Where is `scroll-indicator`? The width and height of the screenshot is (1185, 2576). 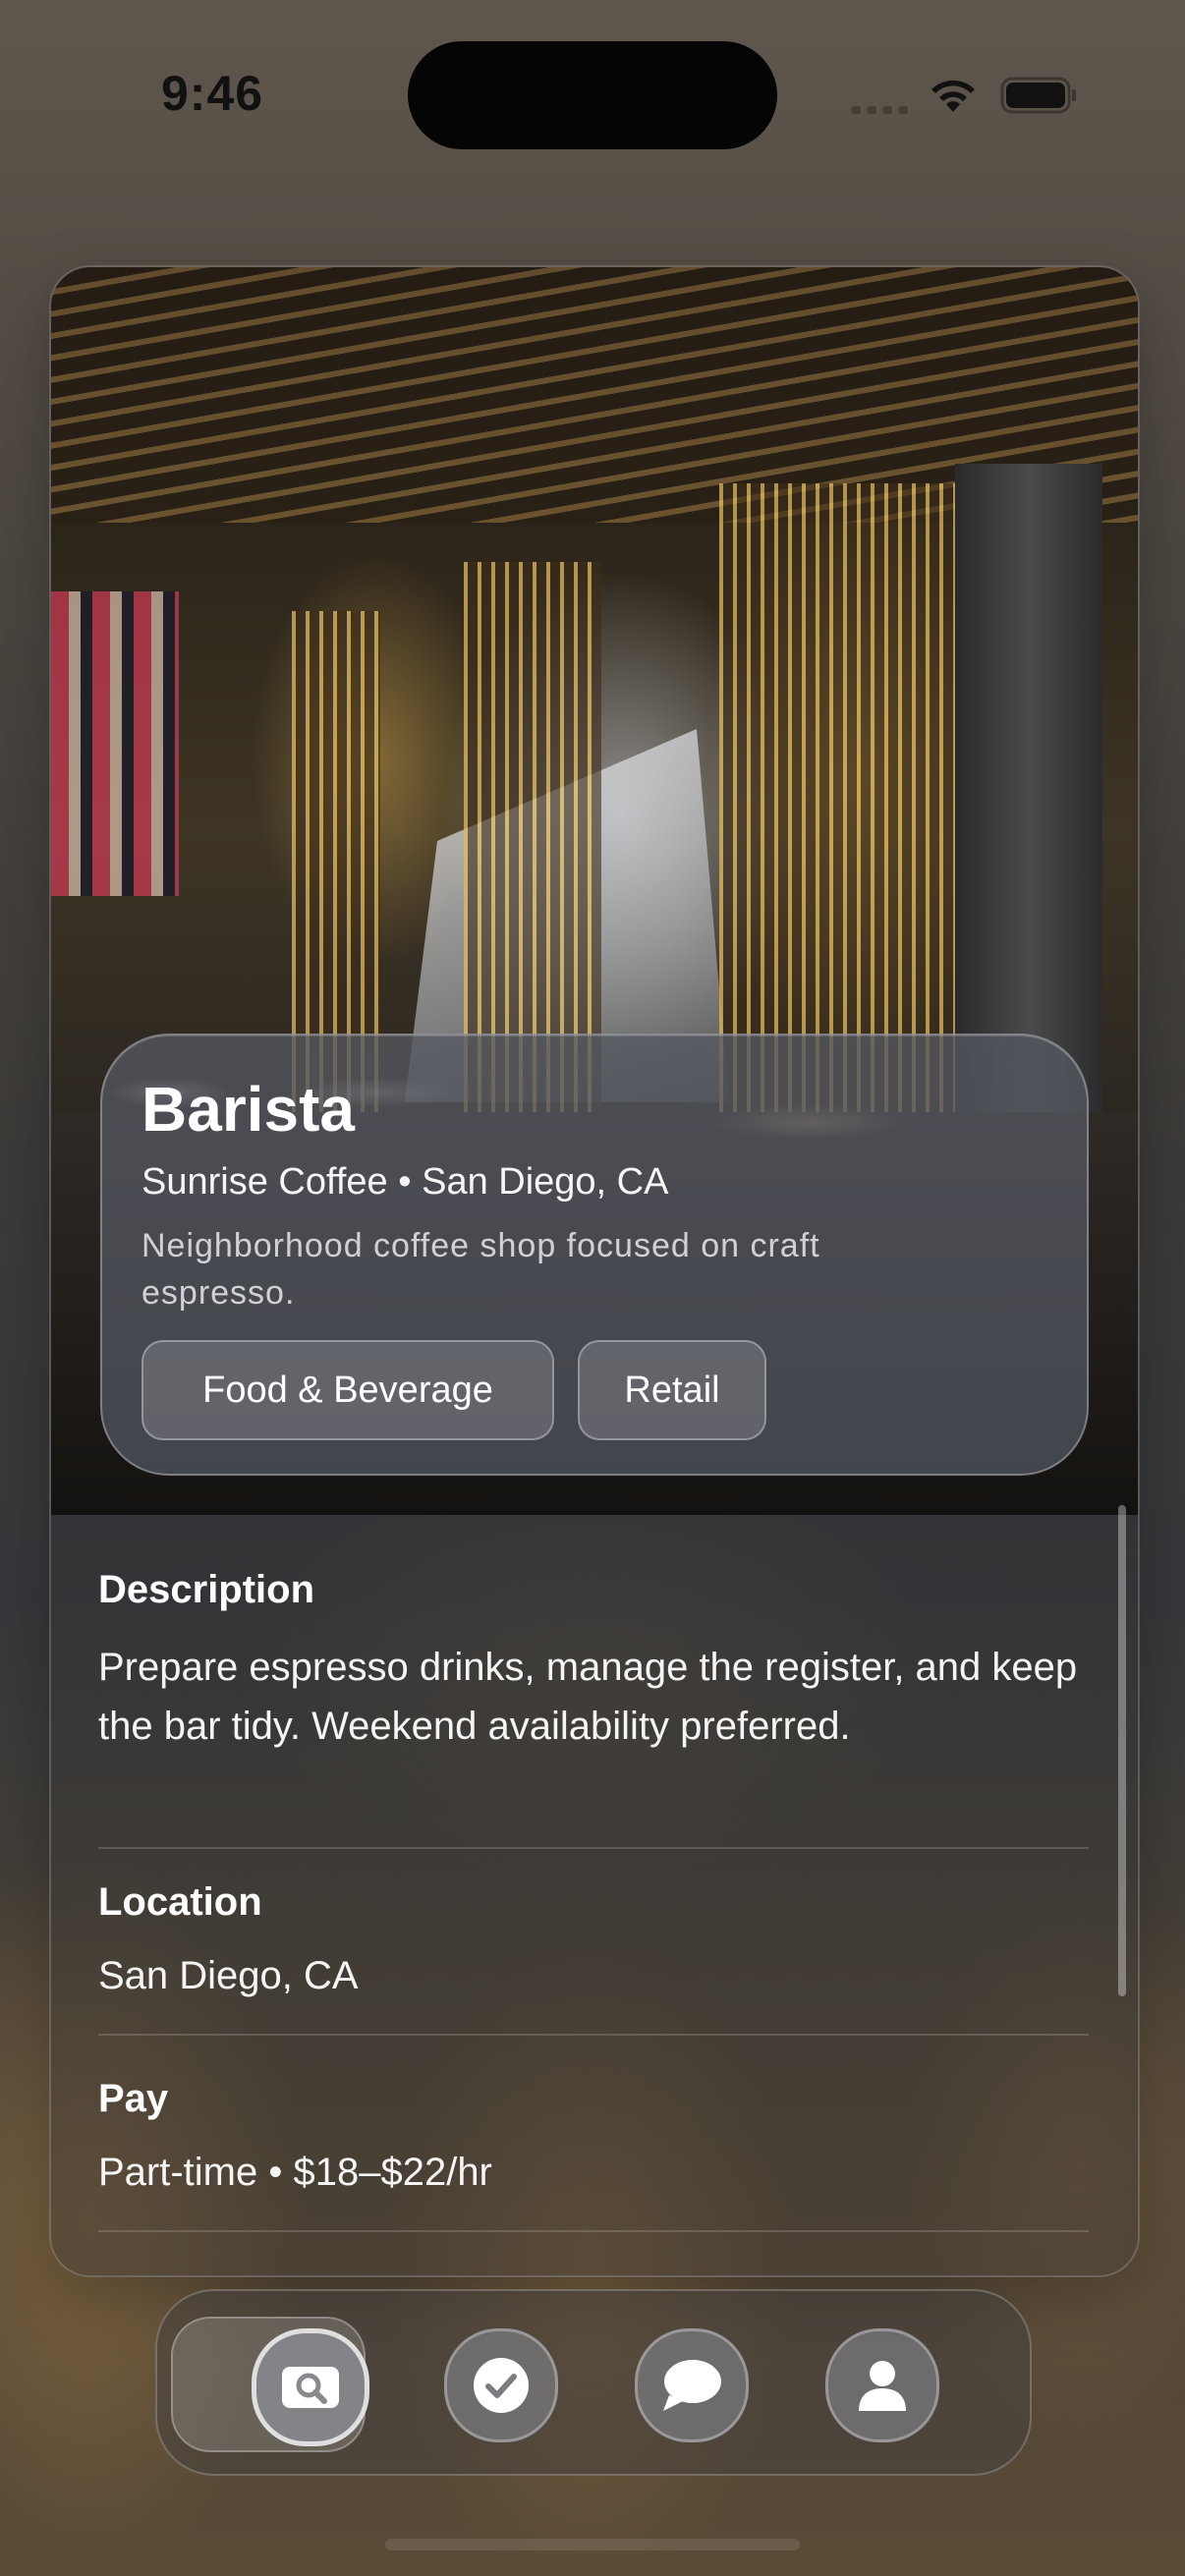 scroll-indicator is located at coordinates (1122, 1750).